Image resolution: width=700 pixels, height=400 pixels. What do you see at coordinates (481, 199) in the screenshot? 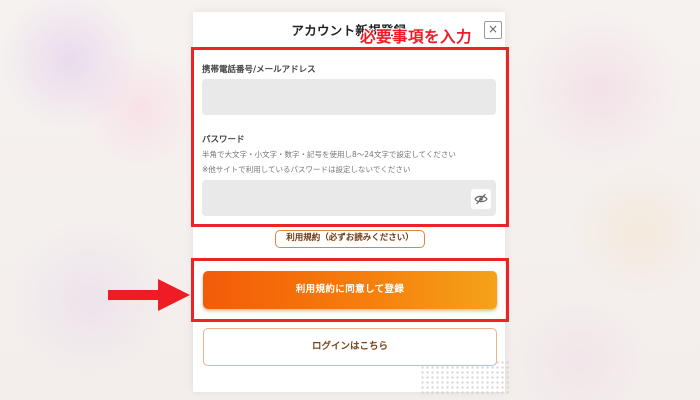
I see `eye-off-icon` at bounding box center [481, 199].